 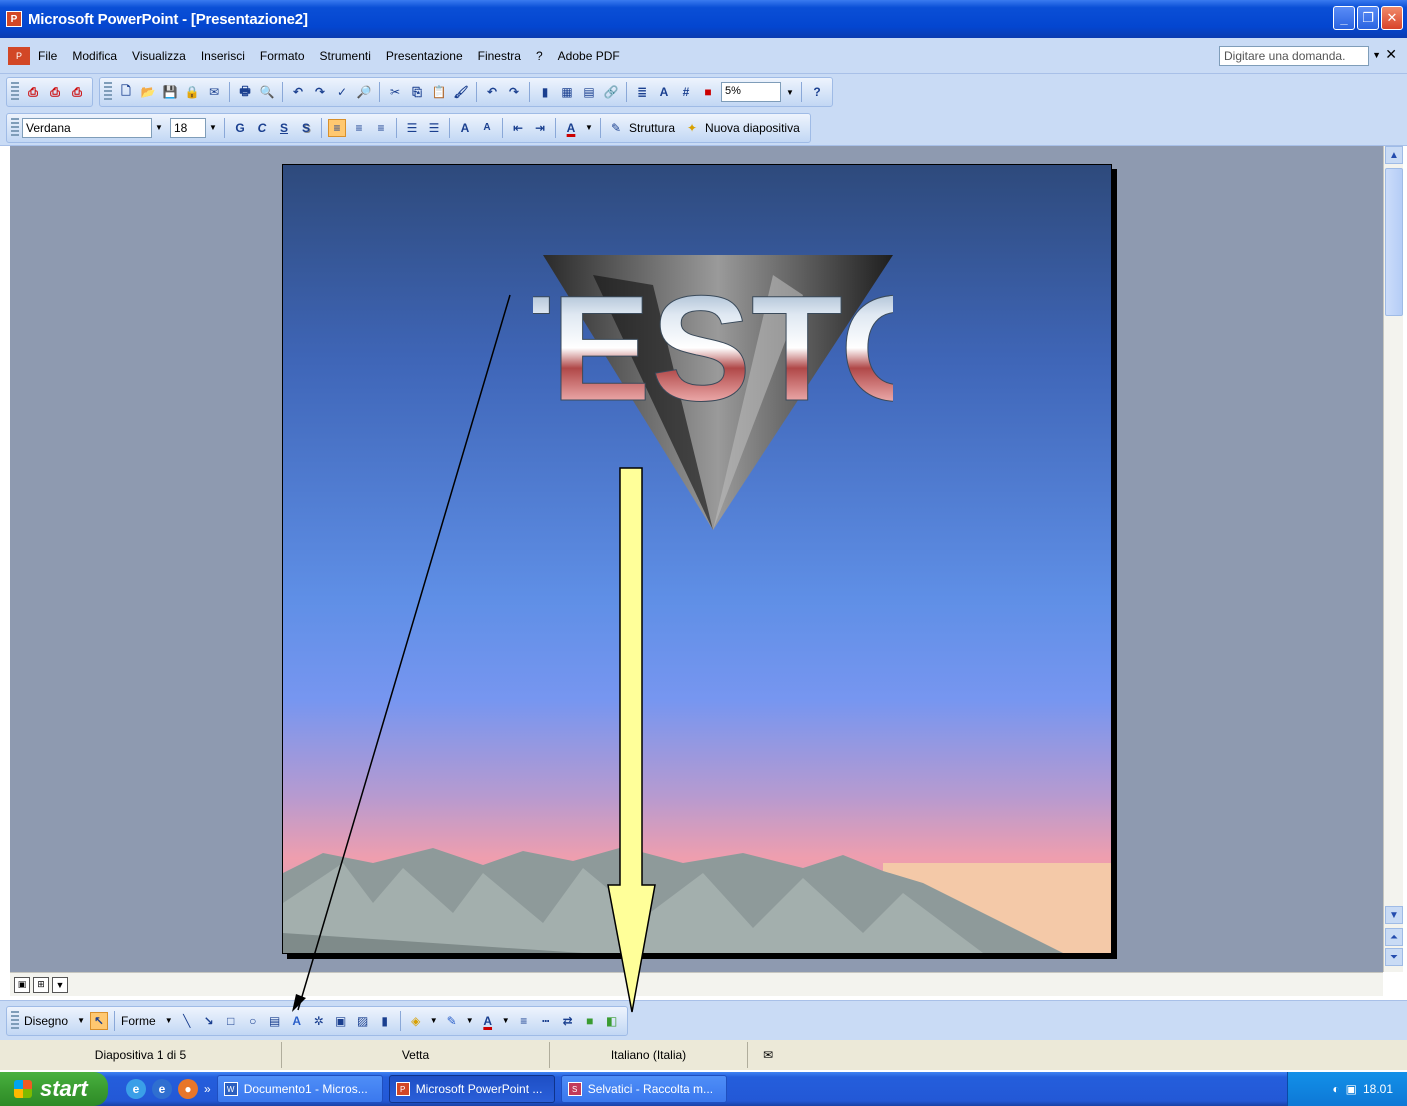 What do you see at coordinates (514, 92) in the screenshot?
I see `redo2-icon: ↷` at bounding box center [514, 92].